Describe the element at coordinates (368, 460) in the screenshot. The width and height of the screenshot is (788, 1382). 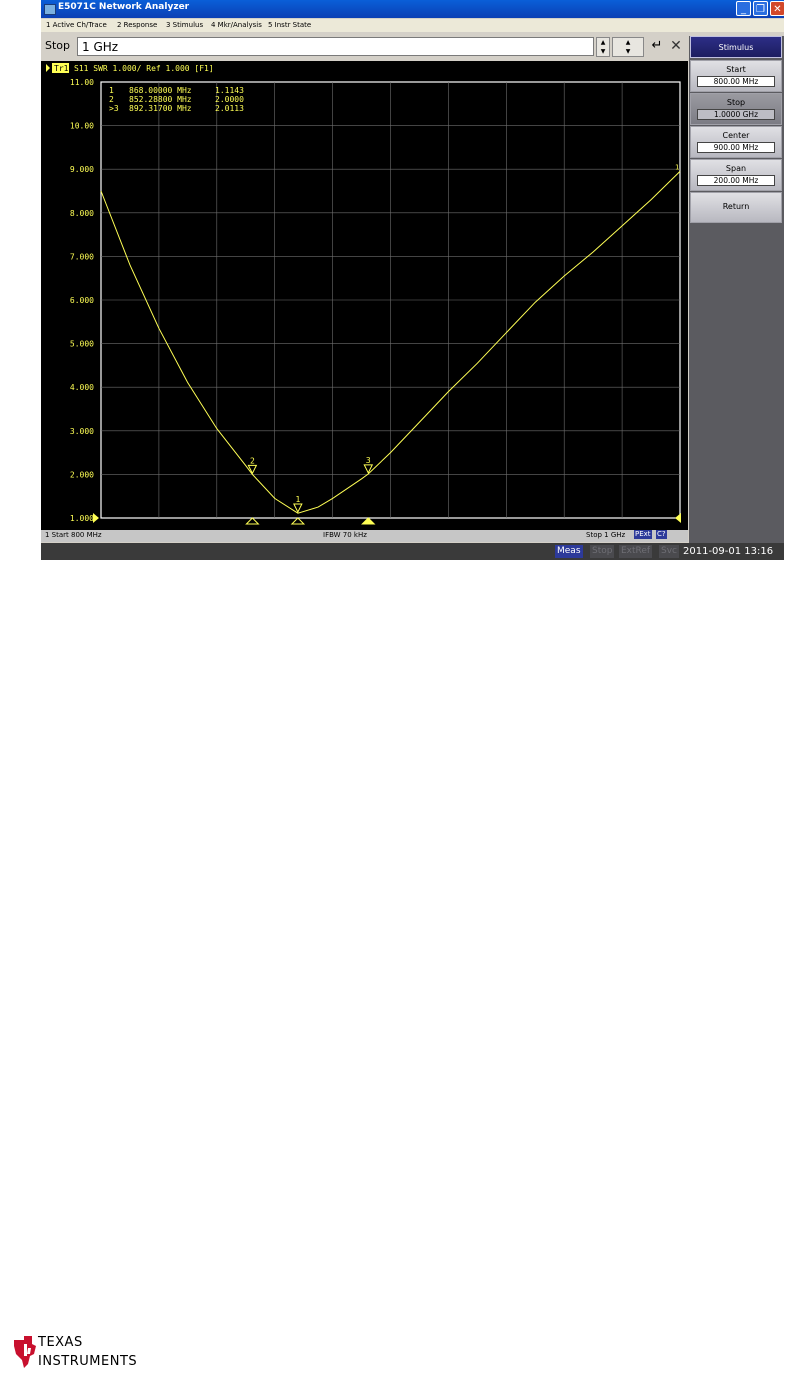
I see `marker-3-label: 3` at that location.